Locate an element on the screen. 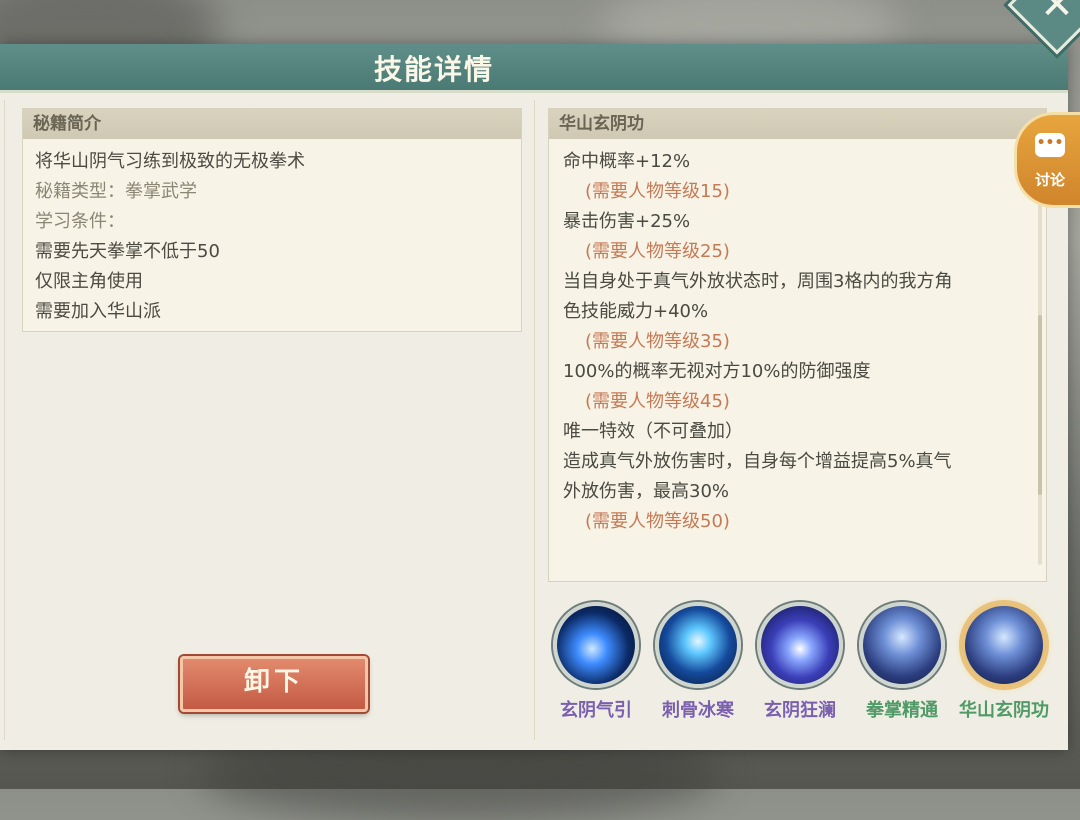  intro-line: 仅限主角使用 is located at coordinates (89, 281).